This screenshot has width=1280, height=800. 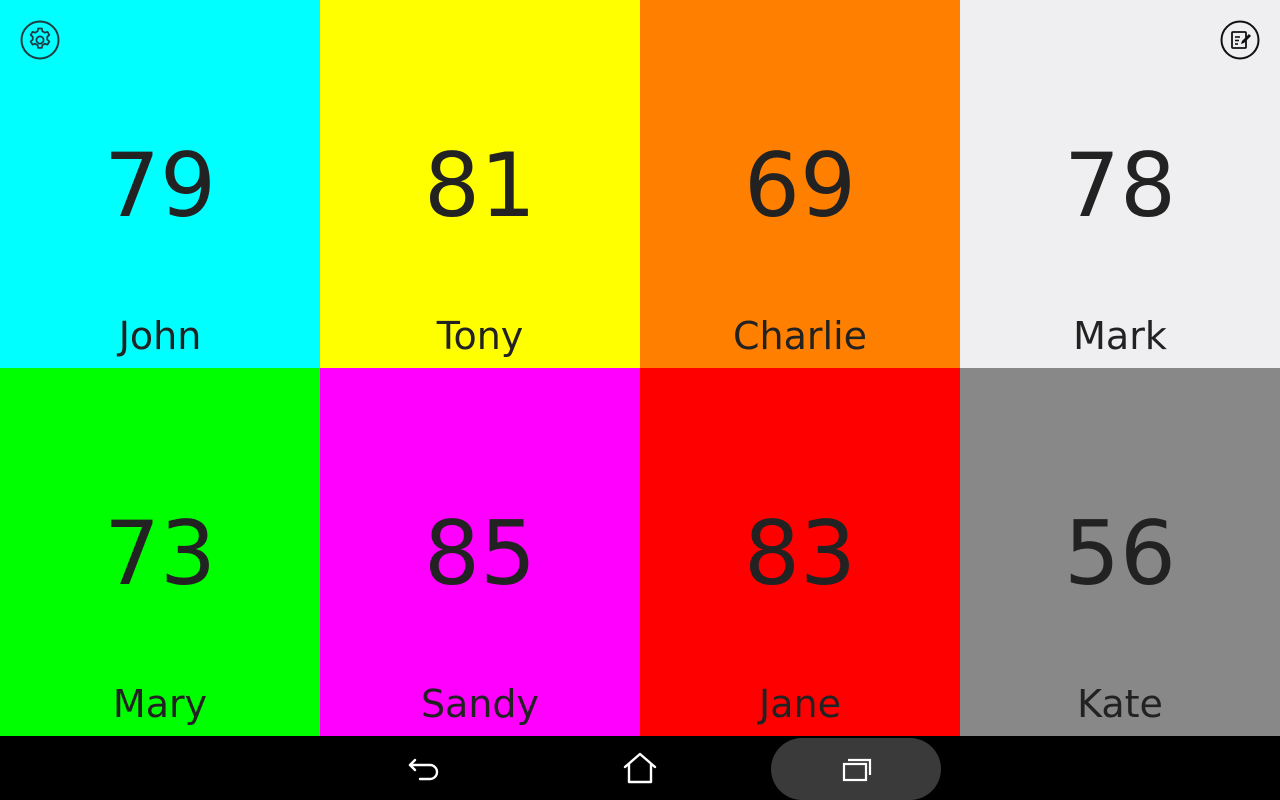 What do you see at coordinates (800, 336) in the screenshot?
I see `player-name: Charlie` at bounding box center [800, 336].